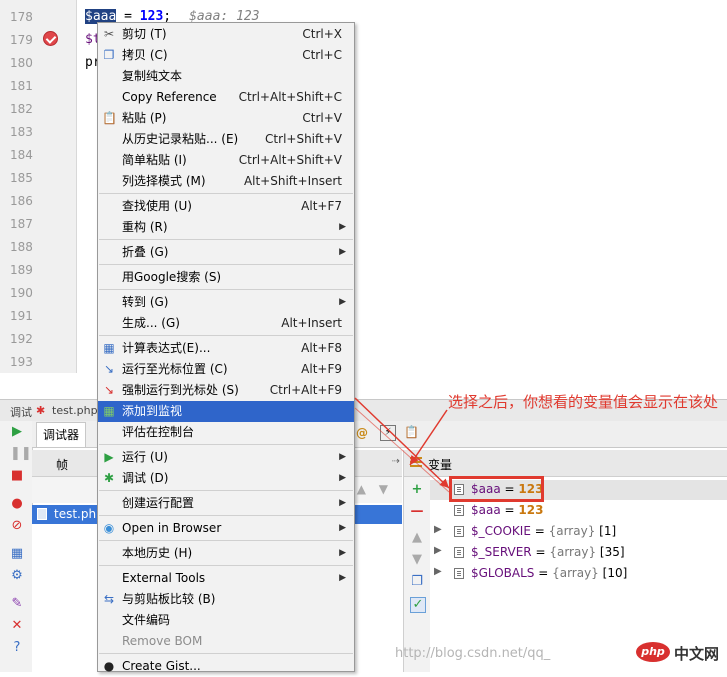  I want to click on menu-item-paste: 📋 粘贴 (P) Ctrl+V, so click(226, 118).